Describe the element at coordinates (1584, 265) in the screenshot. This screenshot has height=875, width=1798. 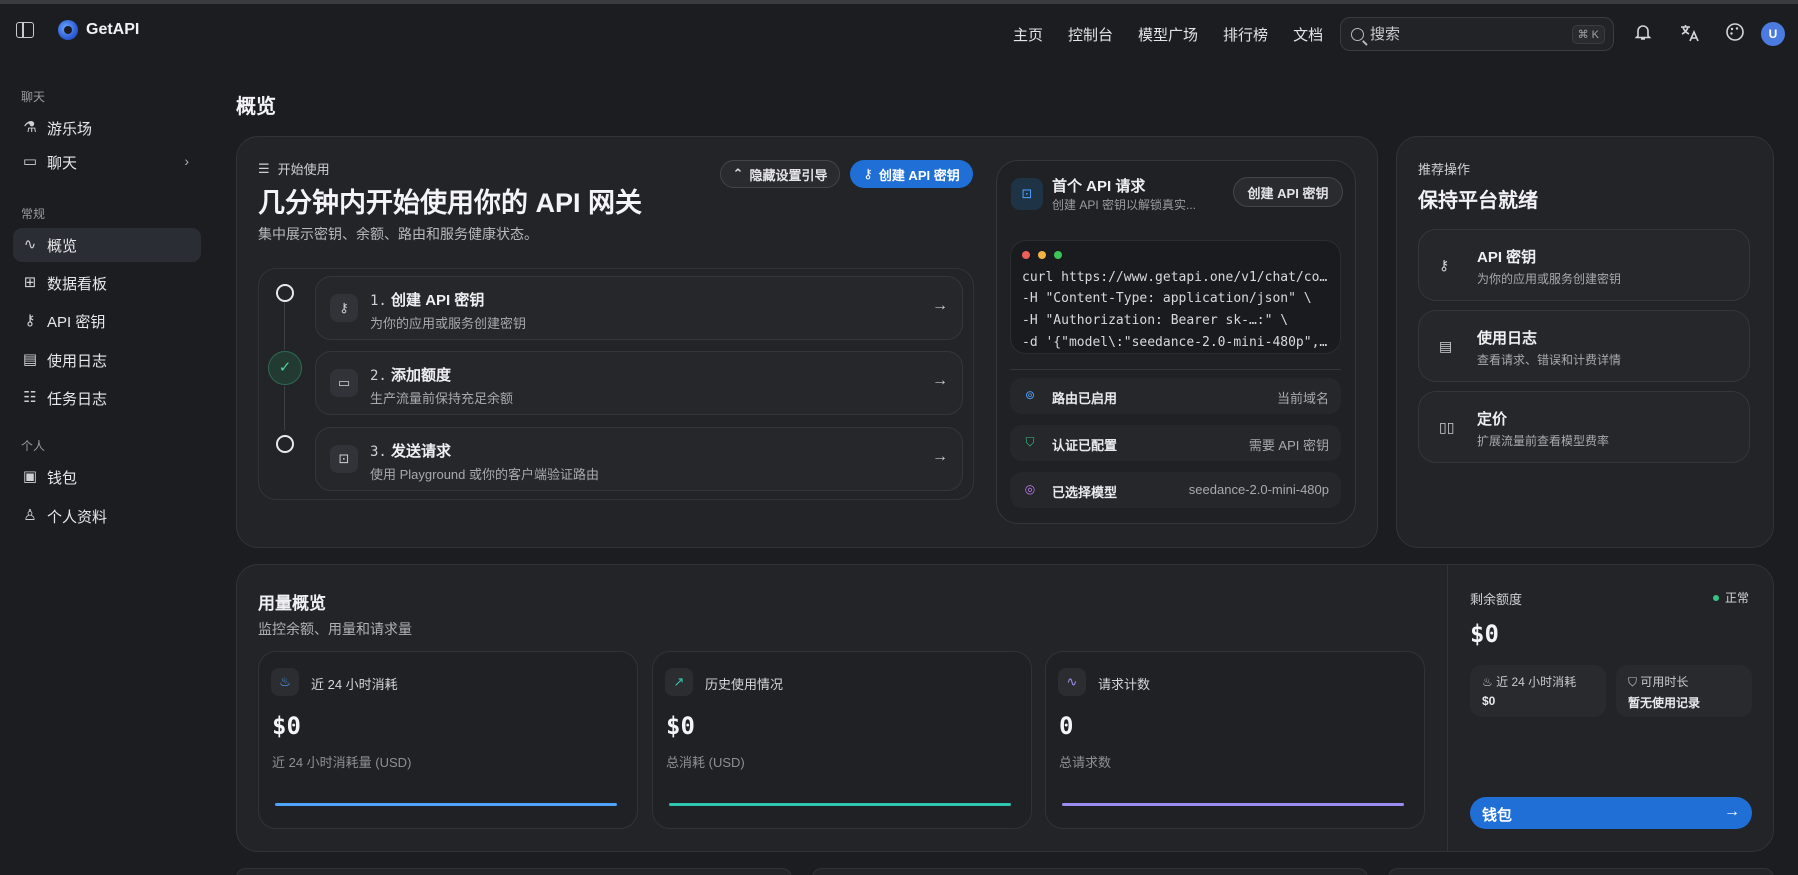
I see `rec-item-api-keys: ⚷ API 密钥 为你的应用或服务创建密钥` at that location.